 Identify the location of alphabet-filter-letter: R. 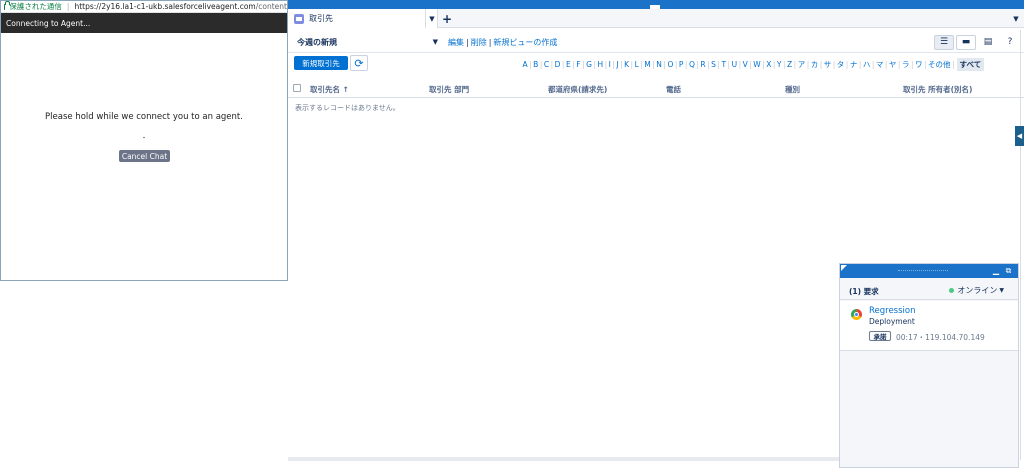
(703, 64).